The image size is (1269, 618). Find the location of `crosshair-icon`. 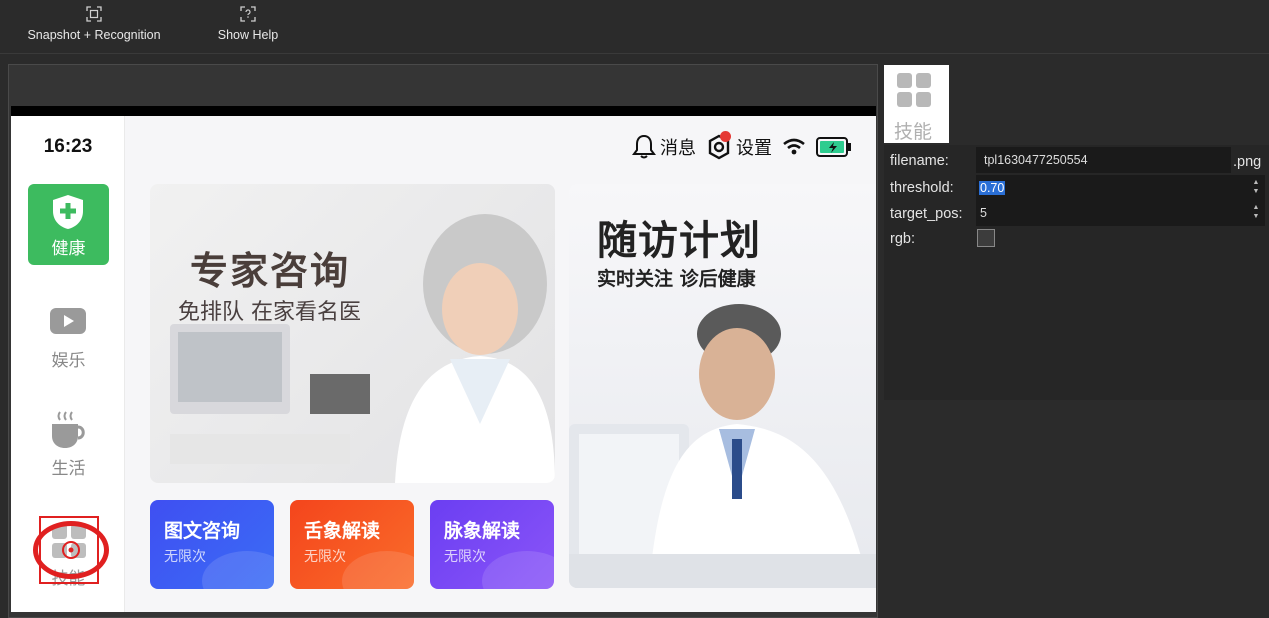

crosshair-icon is located at coordinates (71, 550).